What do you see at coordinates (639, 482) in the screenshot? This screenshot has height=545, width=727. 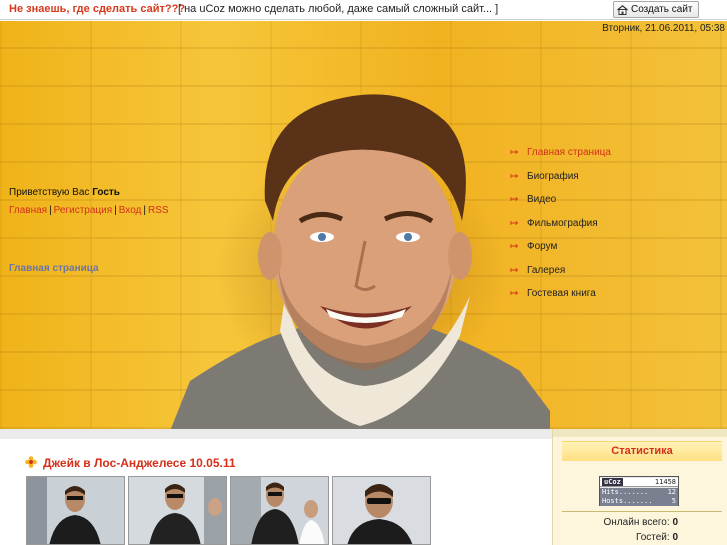 I see `counter-total-row: uCoz 11458` at bounding box center [639, 482].